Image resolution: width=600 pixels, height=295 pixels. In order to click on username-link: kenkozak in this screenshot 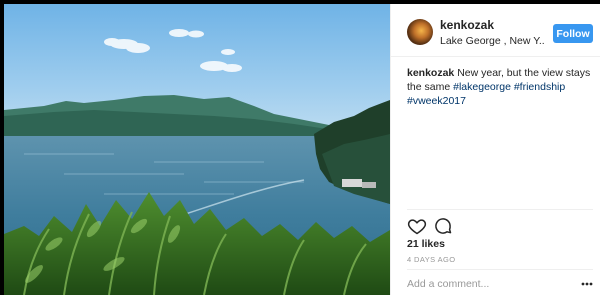, I will do `click(467, 25)`.